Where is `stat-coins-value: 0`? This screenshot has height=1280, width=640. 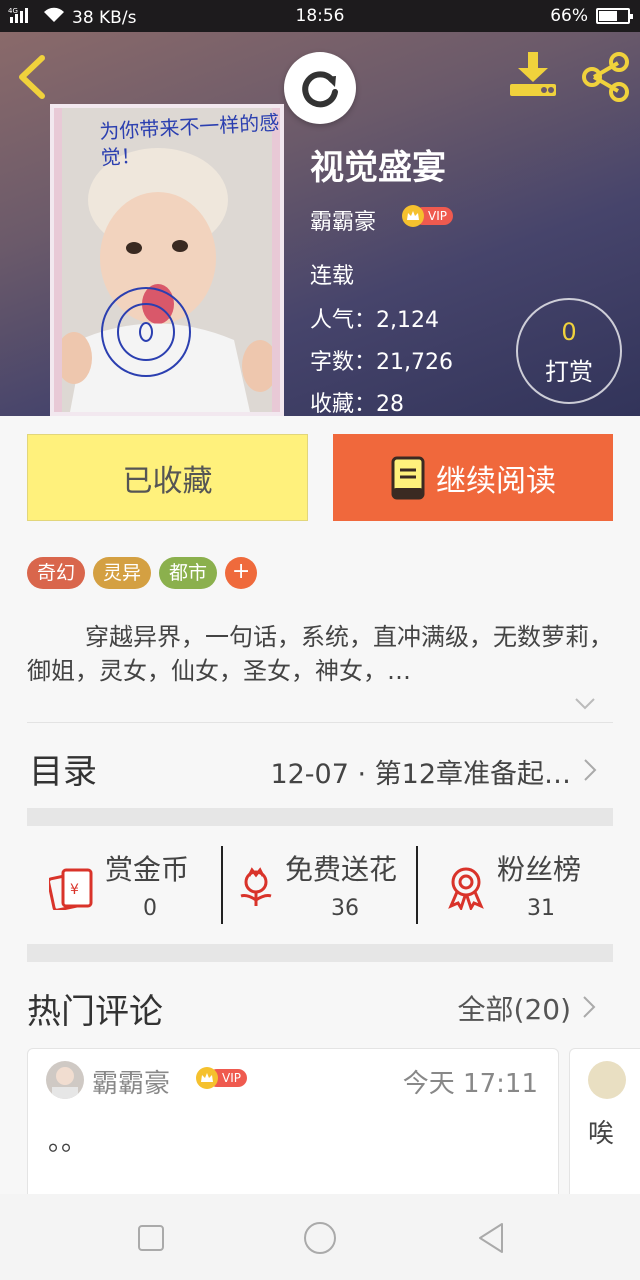 stat-coins-value: 0 is located at coordinates (150, 908).